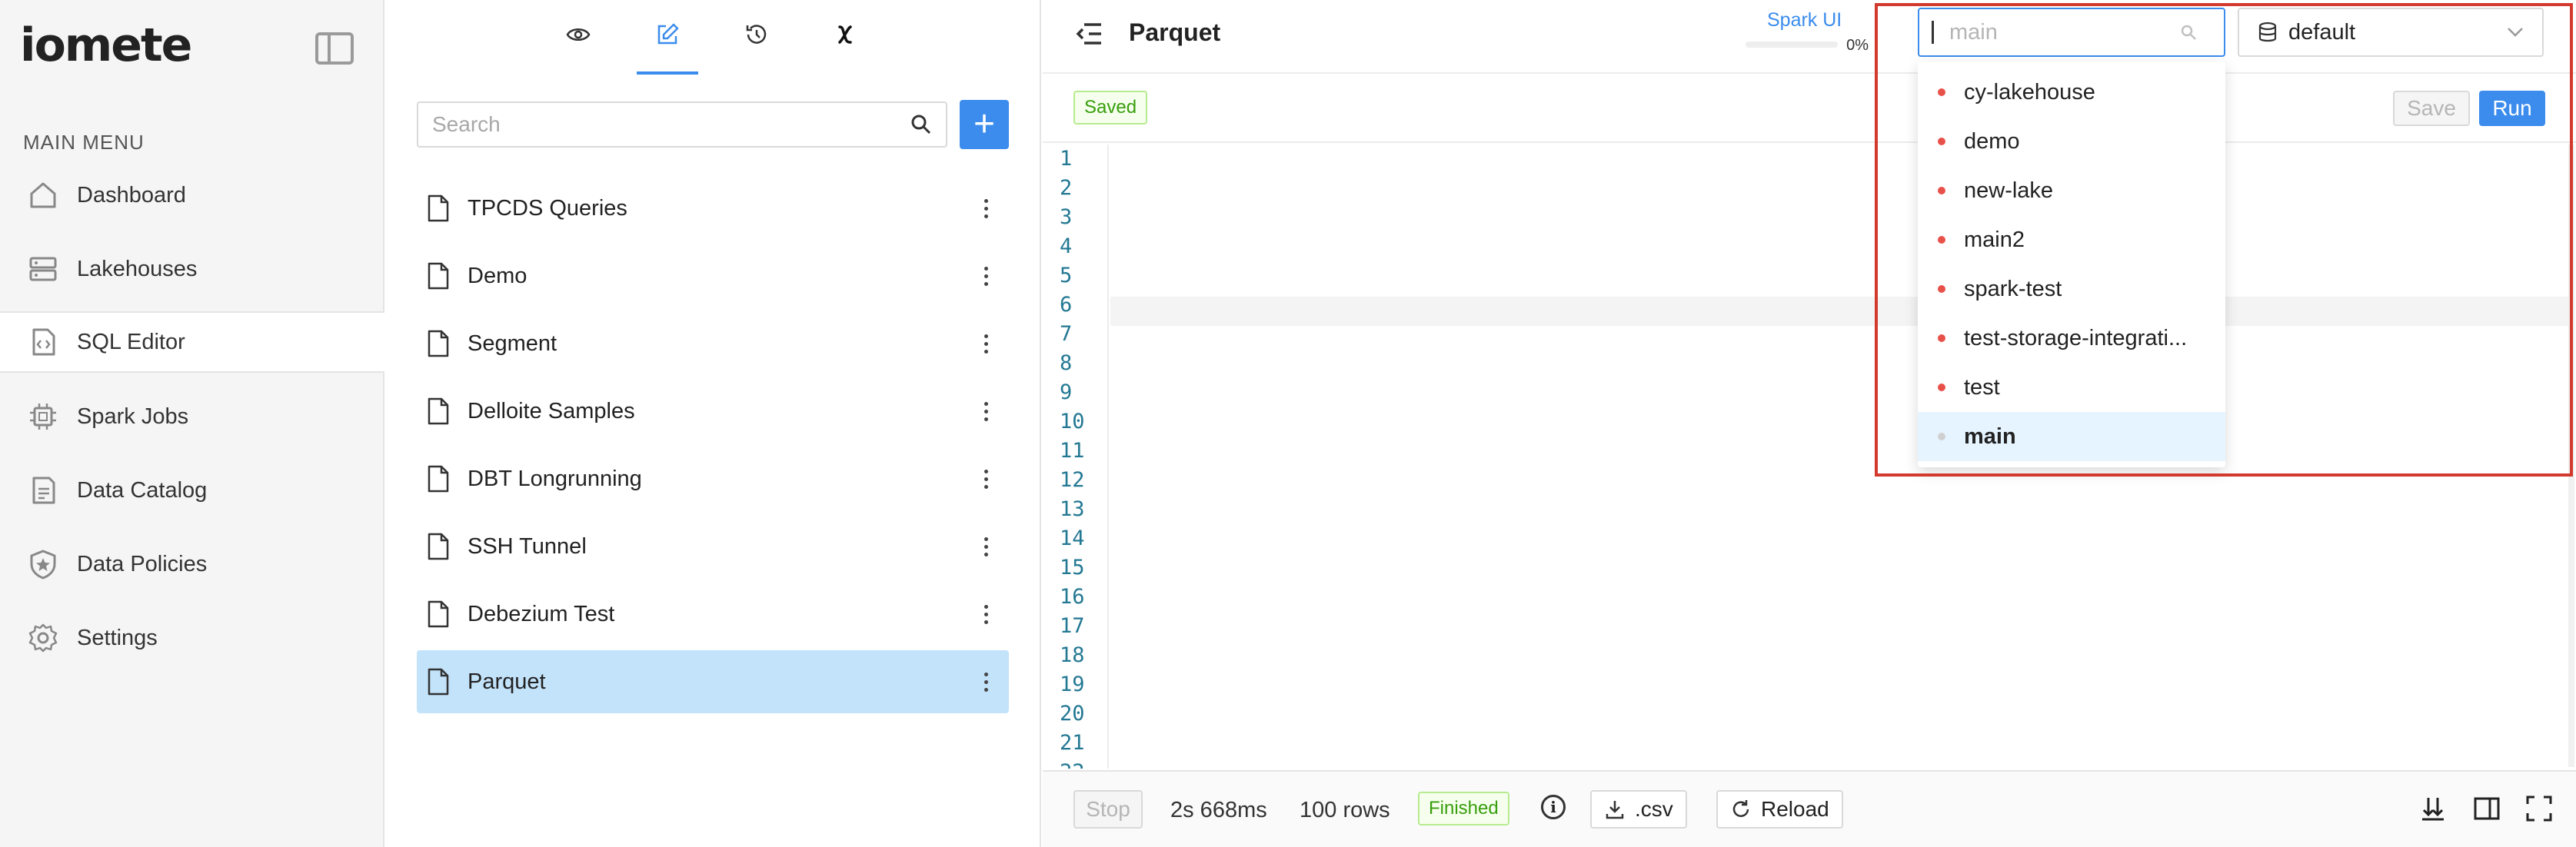  What do you see at coordinates (1615, 810) in the screenshot?
I see `download-icon` at bounding box center [1615, 810].